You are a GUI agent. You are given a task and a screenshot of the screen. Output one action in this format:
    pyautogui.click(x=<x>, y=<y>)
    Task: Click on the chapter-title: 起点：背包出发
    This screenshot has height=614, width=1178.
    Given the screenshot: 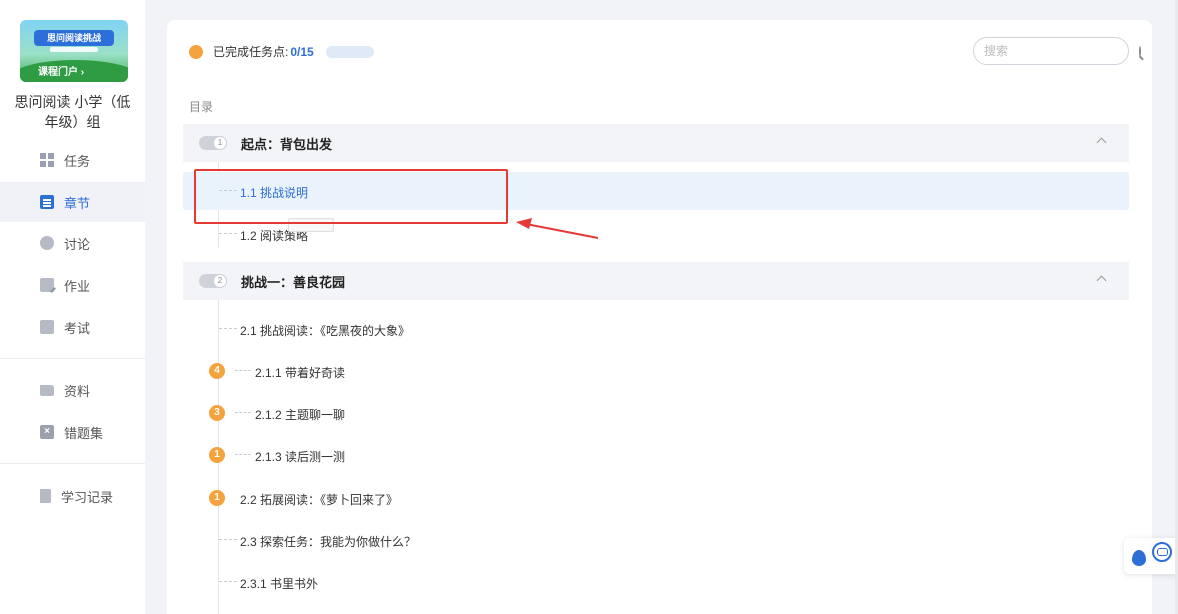 What is the action you would take?
    pyautogui.click(x=287, y=144)
    